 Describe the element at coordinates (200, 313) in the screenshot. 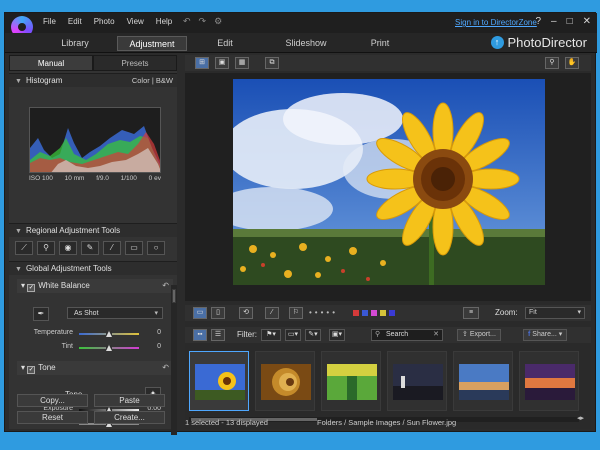

I see `single-mode-icon: ▭` at that location.